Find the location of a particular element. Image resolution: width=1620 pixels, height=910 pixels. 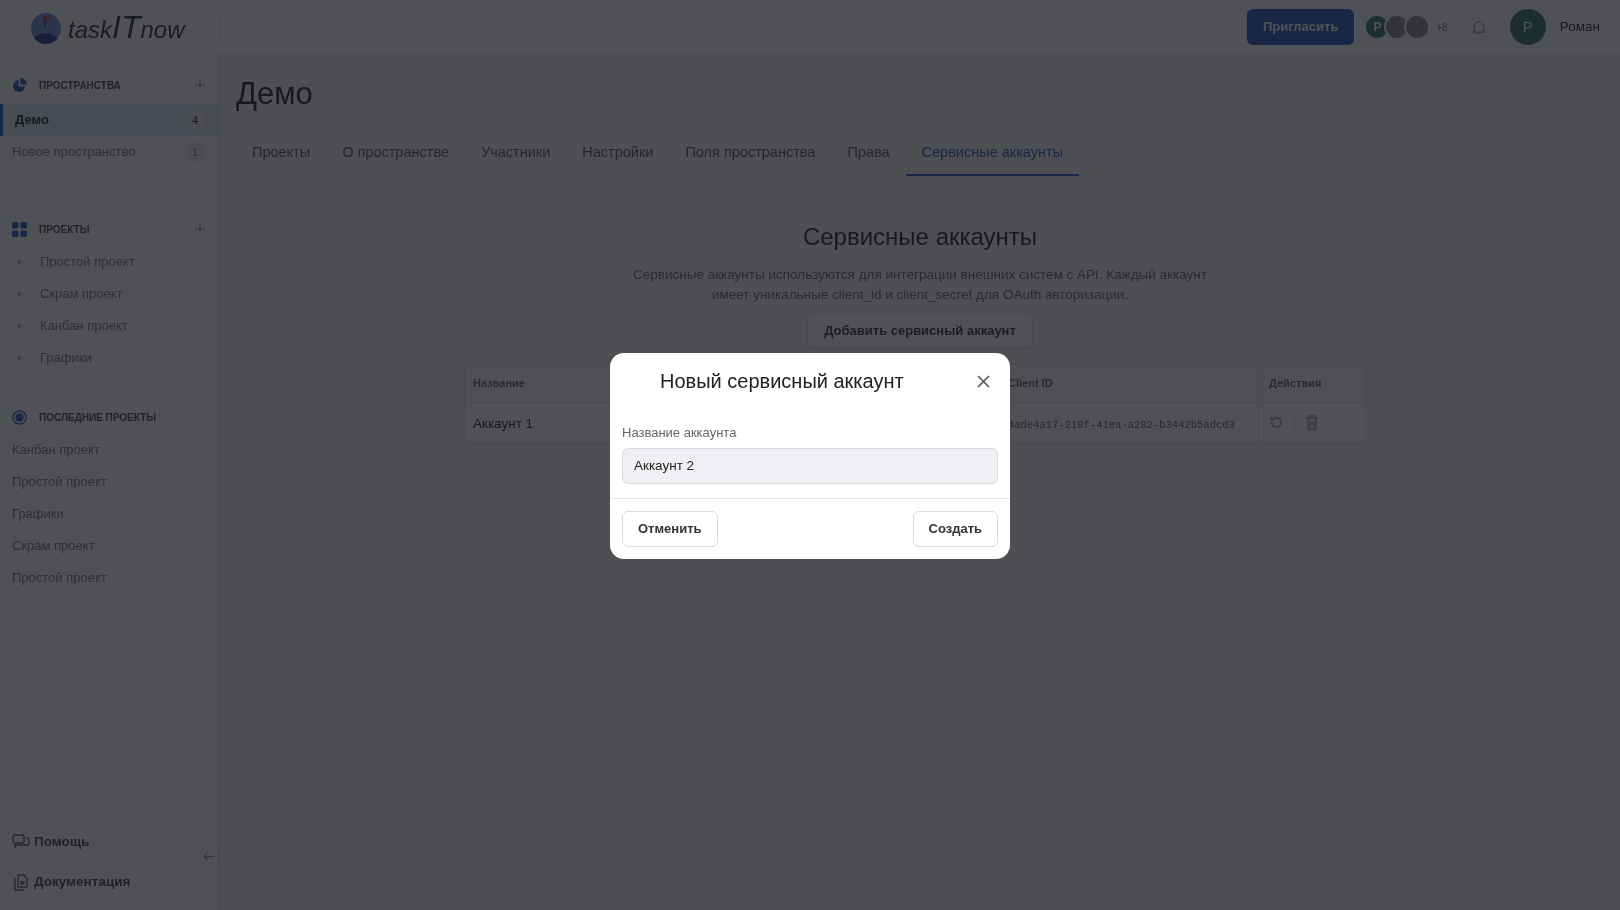

cancel-button: Отменить is located at coordinates (670, 528).